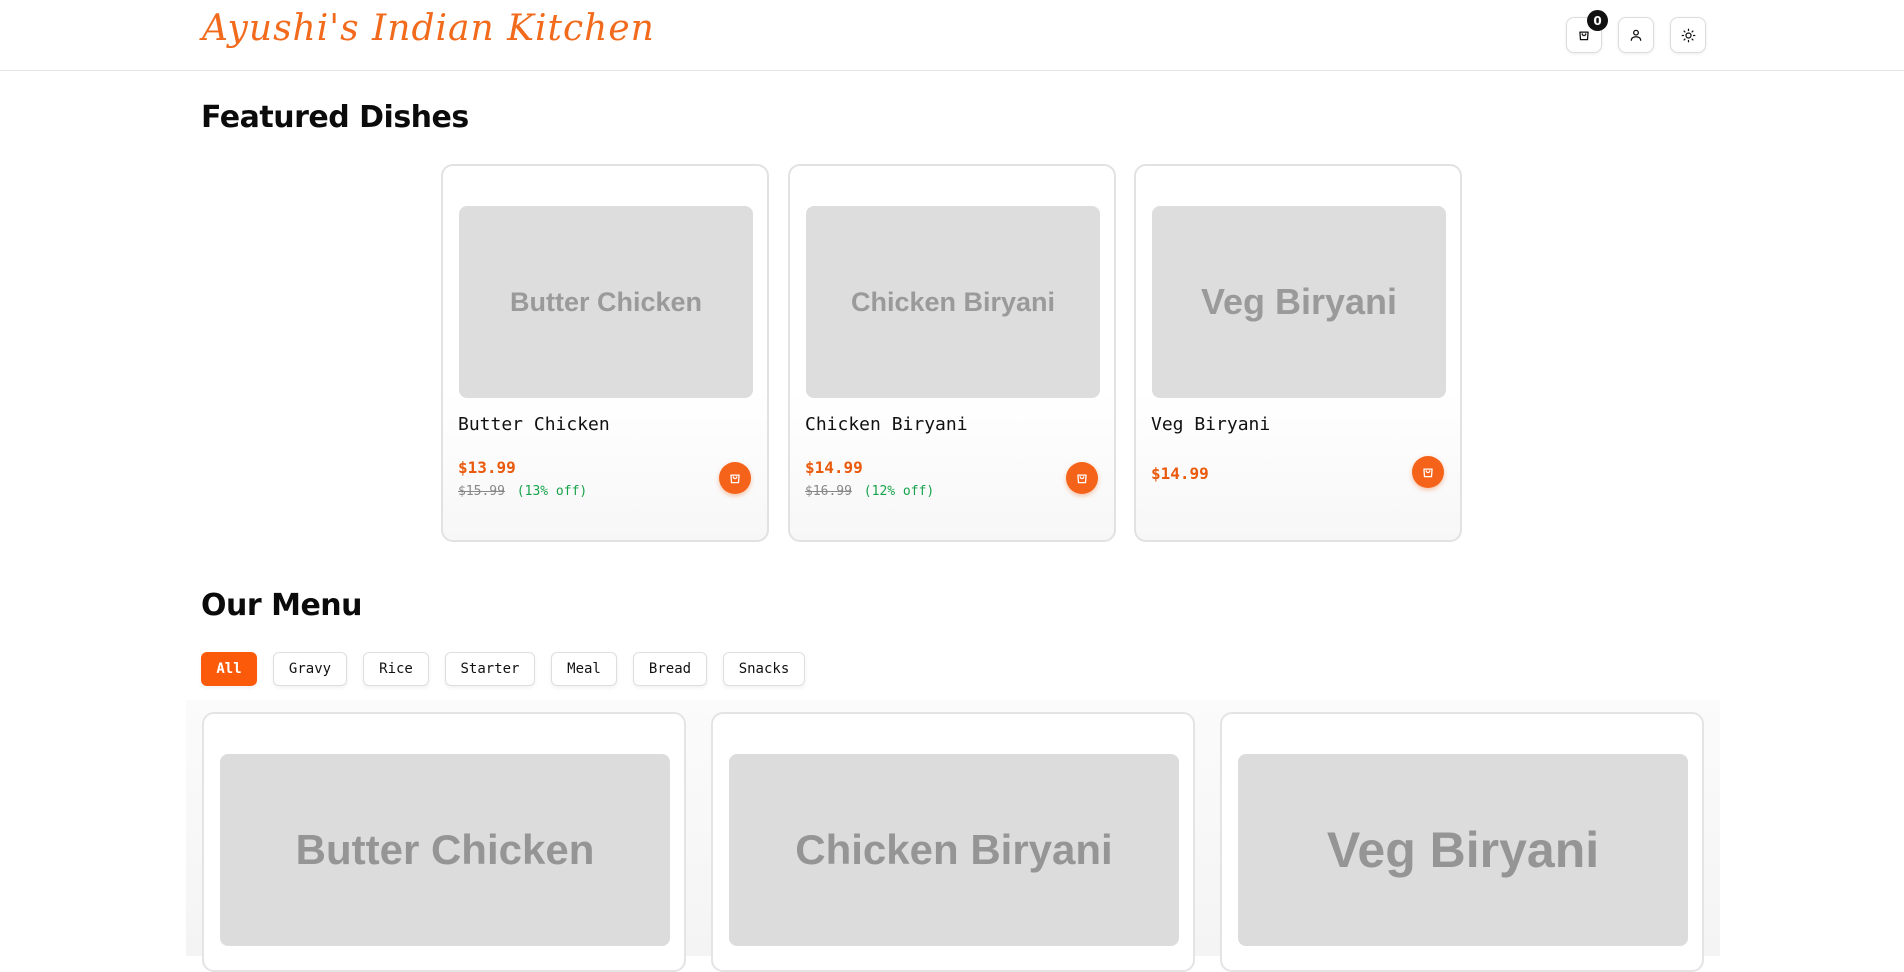 This screenshot has height=972, width=1904. What do you see at coordinates (487, 467) in the screenshot?
I see `dish-price: $13.99` at bounding box center [487, 467].